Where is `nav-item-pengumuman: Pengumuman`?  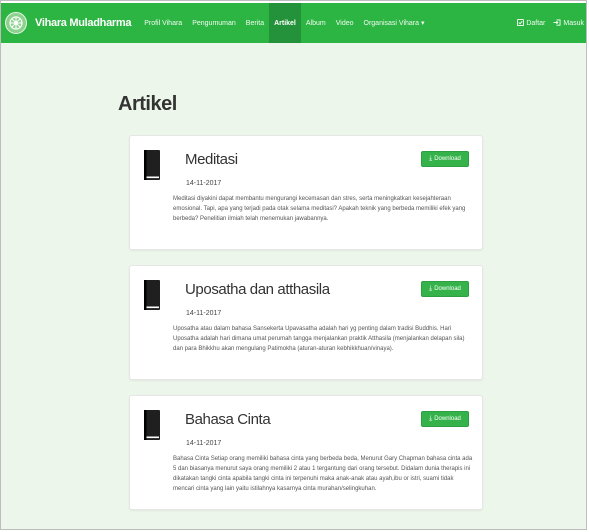 nav-item-pengumuman: Pengumuman is located at coordinates (214, 23).